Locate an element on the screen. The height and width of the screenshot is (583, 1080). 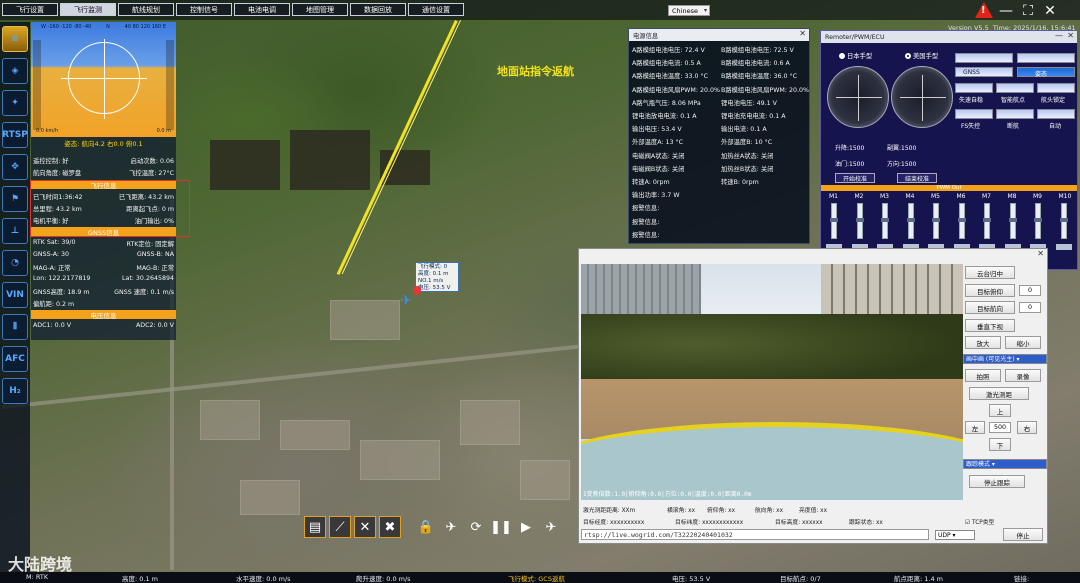
right-stick is located at coordinates (922, 97).